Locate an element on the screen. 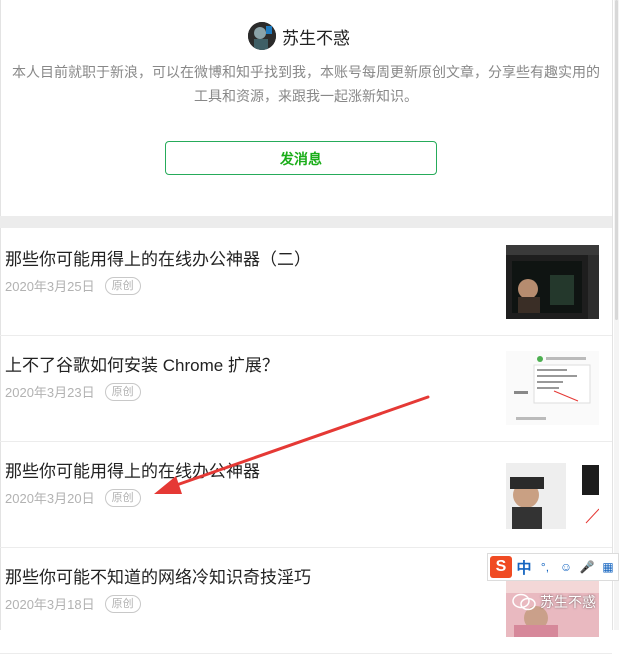 Image resolution: width=619 pixels, height=654 pixels. author-row: 苏生不惑 is located at coordinates (299, 36).